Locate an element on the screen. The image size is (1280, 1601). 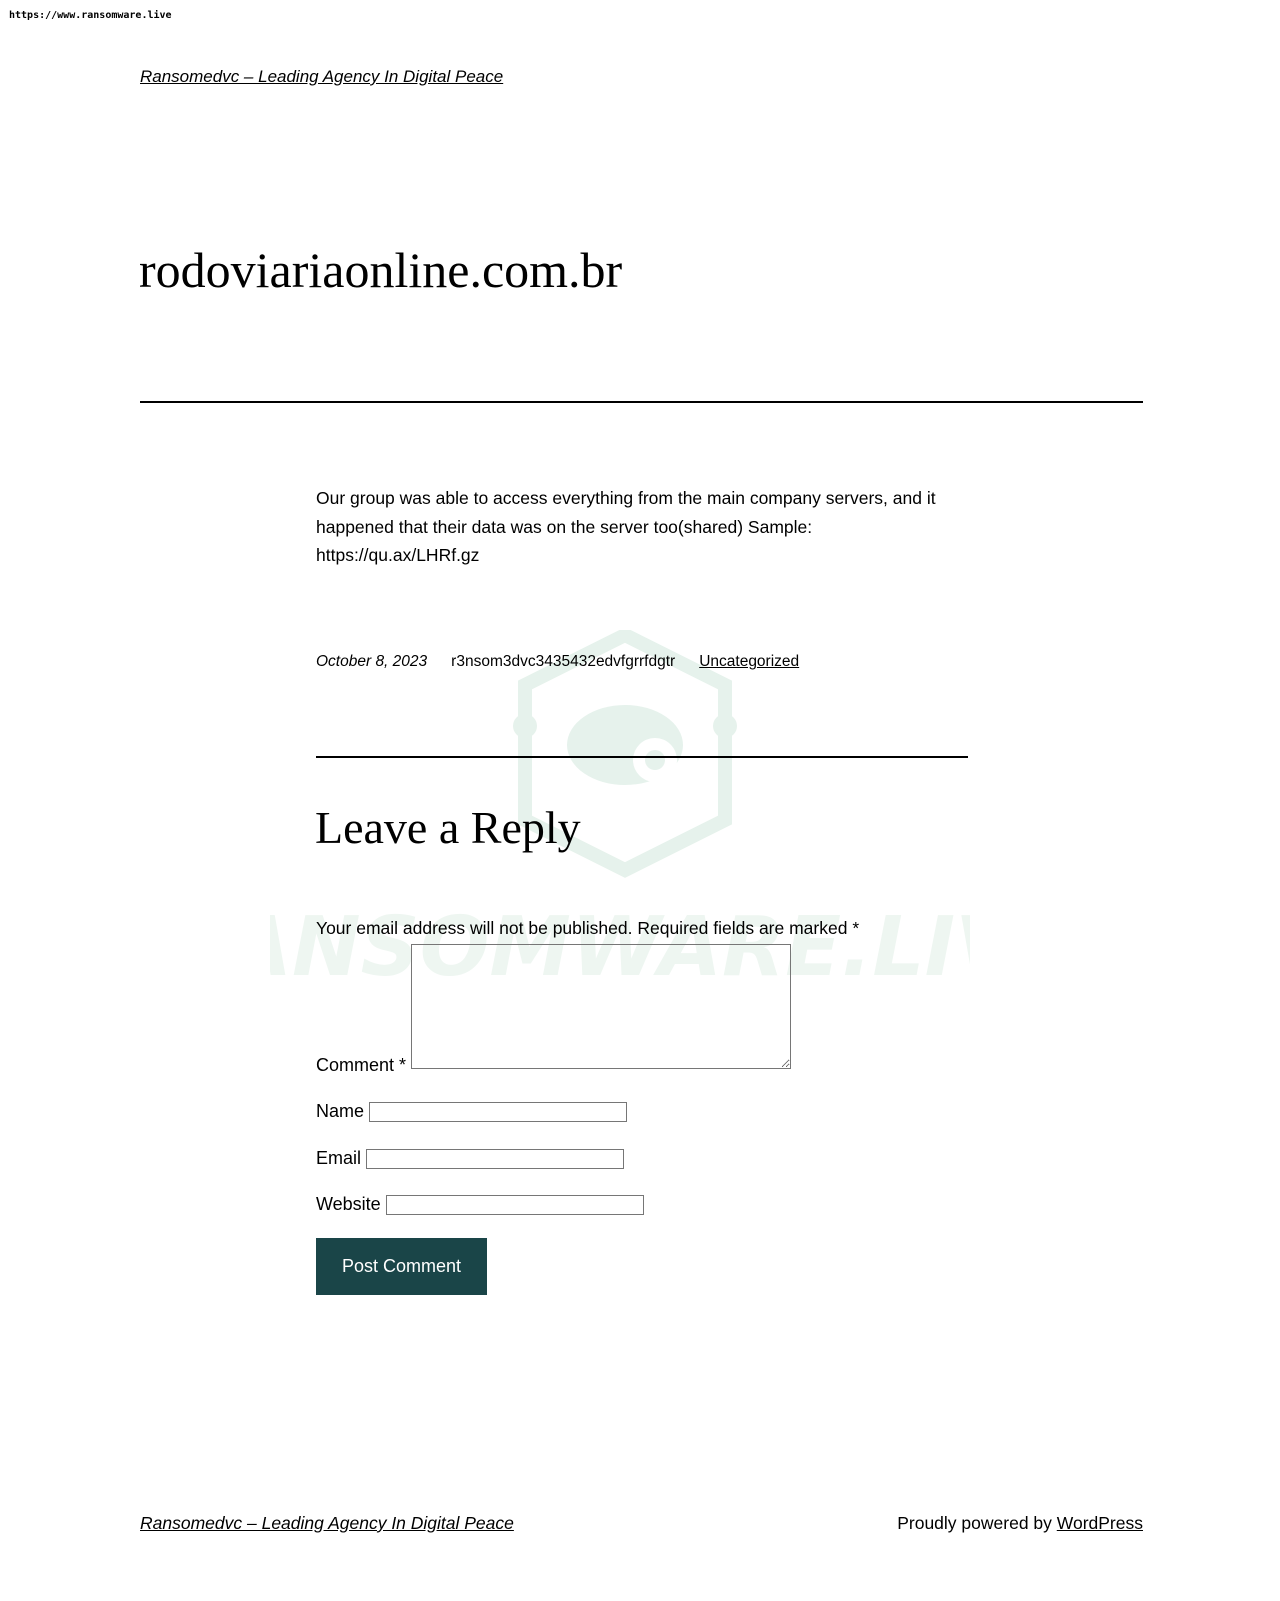
website-field is located at coordinates (515, 1205).